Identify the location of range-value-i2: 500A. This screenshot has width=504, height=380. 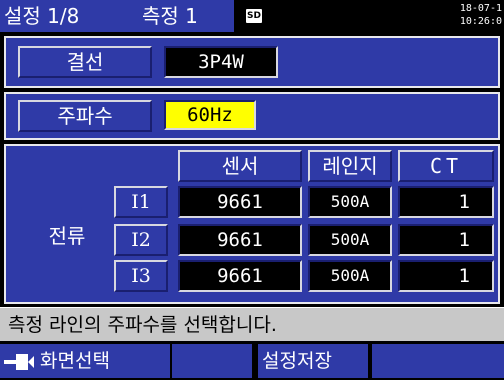
(350, 240).